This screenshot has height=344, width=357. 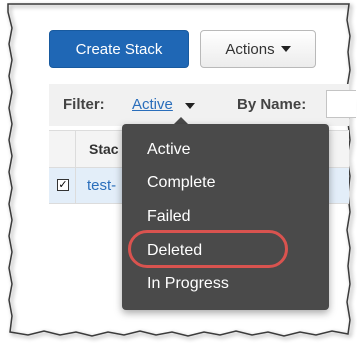 I want to click on create-stack-button: Create Stack, so click(x=119, y=49).